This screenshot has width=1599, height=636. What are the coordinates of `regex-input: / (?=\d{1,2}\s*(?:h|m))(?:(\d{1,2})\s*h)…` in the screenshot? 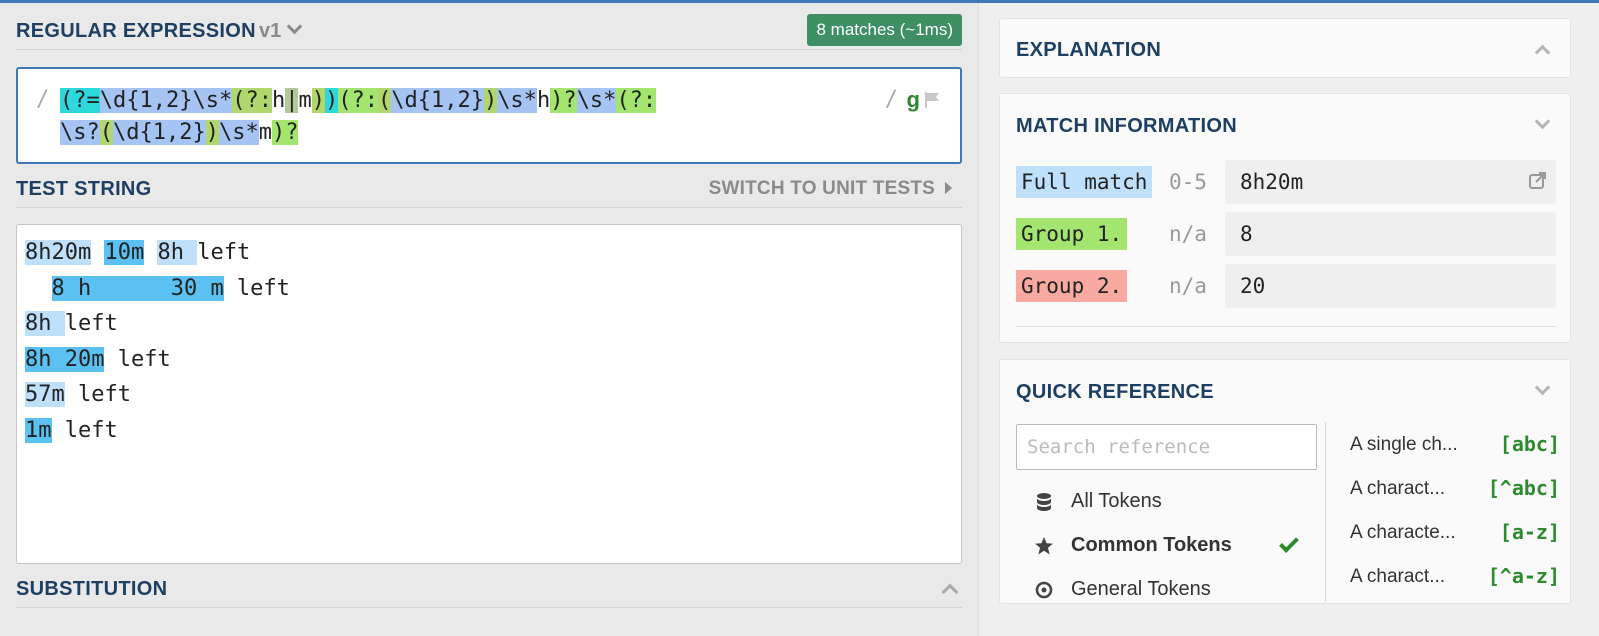 It's located at (489, 115).